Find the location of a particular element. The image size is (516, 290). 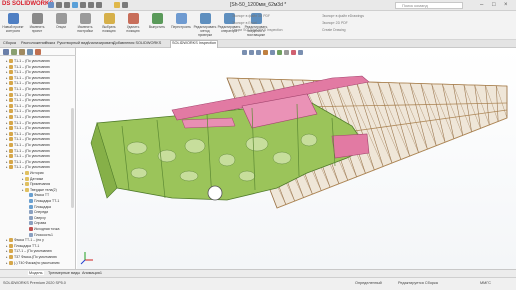

status-units: ММГС is located at coordinates (485, 283).